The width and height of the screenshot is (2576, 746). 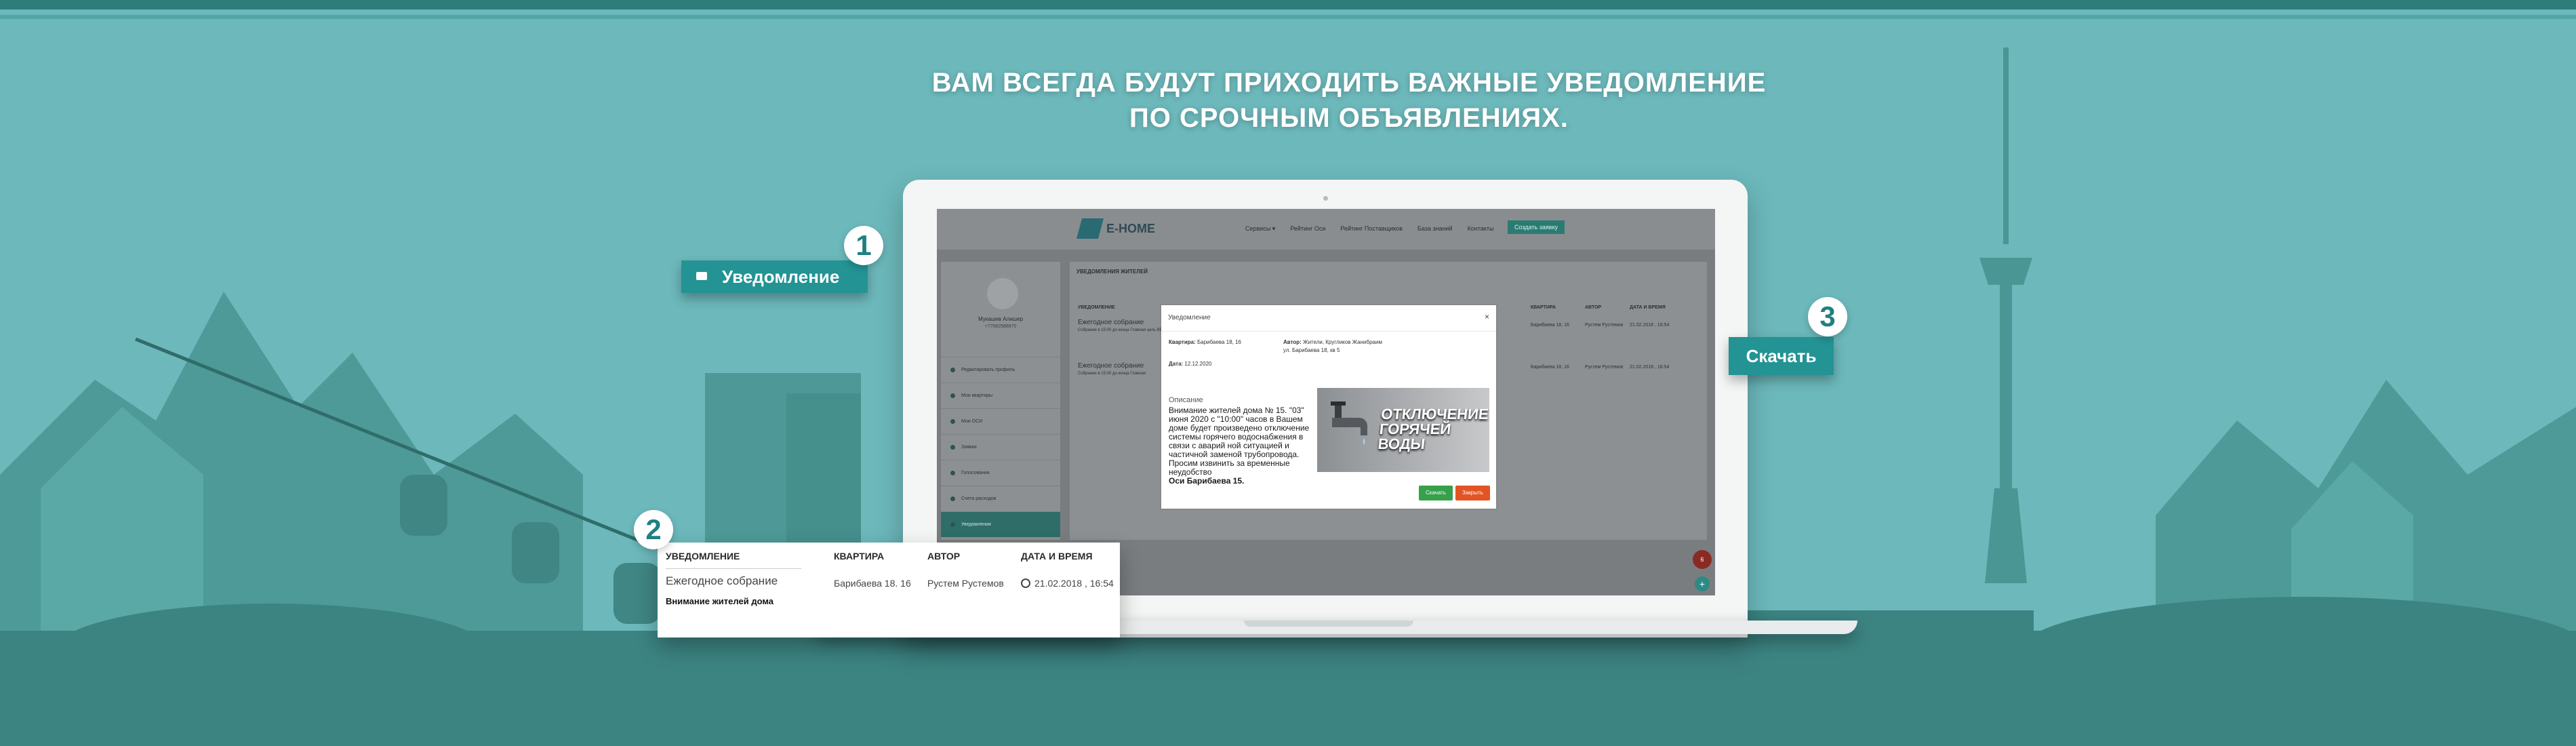 What do you see at coordinates (1827, 317) in the screenshot?
I see `step-badge-3: 3` at bounding box center [1827, 317].